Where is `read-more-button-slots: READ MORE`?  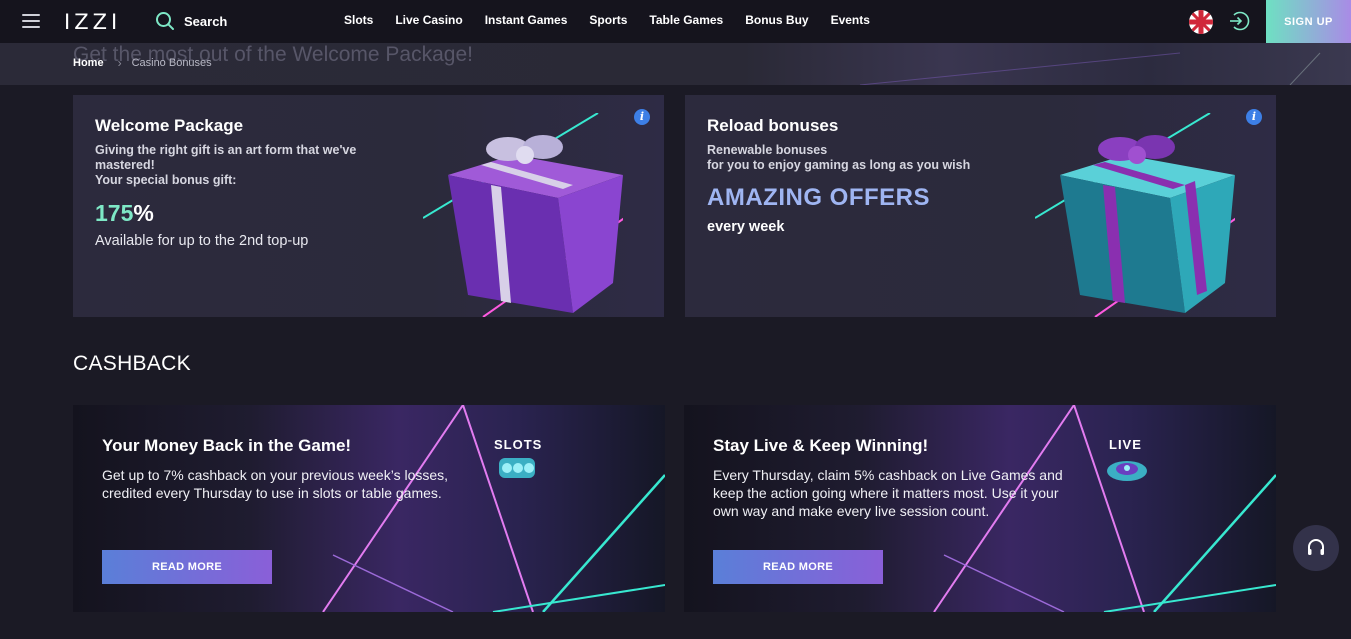
read-more-button-slots: READ MORE is located at coordinates (187, 567).